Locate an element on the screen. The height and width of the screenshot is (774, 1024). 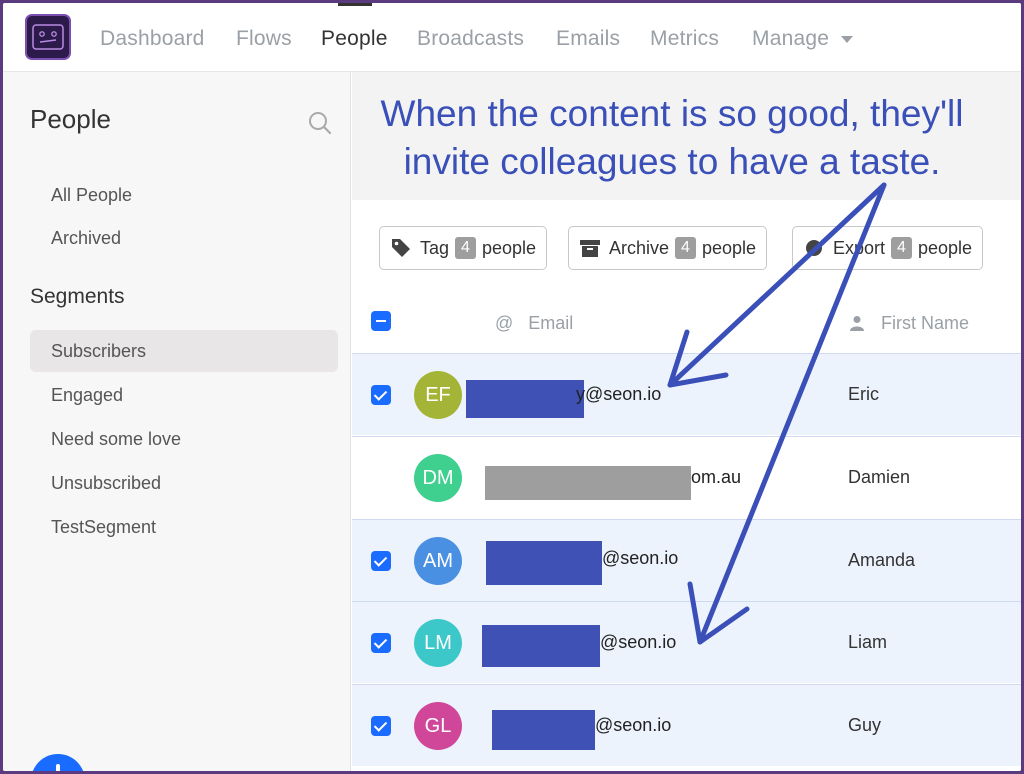
table-row: EF y@seon.io Eric is located at coordinates (686, 394).